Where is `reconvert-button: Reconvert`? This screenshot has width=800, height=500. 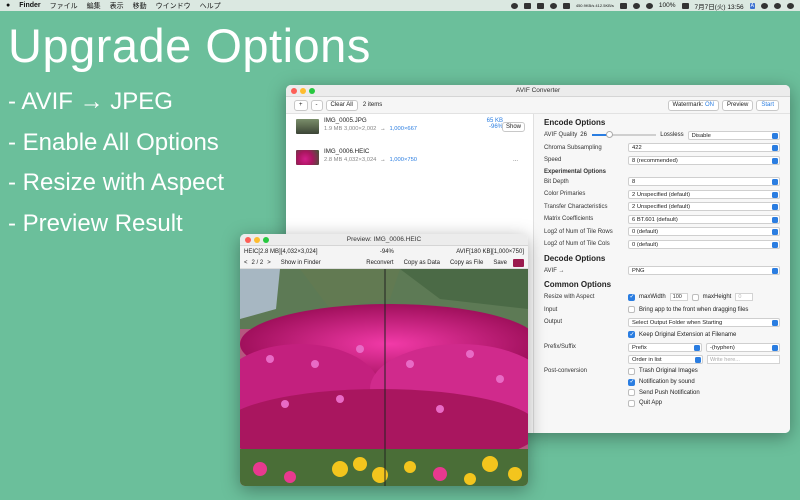 reconvert-button: Reconvert is located at coordinates (379, 263).